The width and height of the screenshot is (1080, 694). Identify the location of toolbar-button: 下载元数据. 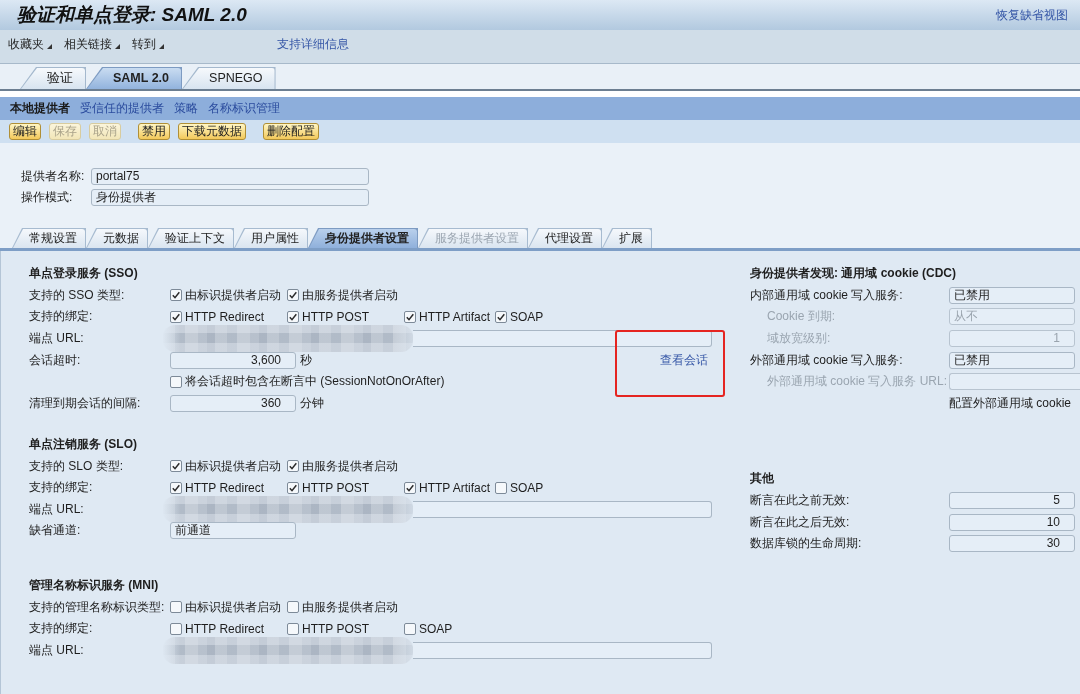
(212, 131).